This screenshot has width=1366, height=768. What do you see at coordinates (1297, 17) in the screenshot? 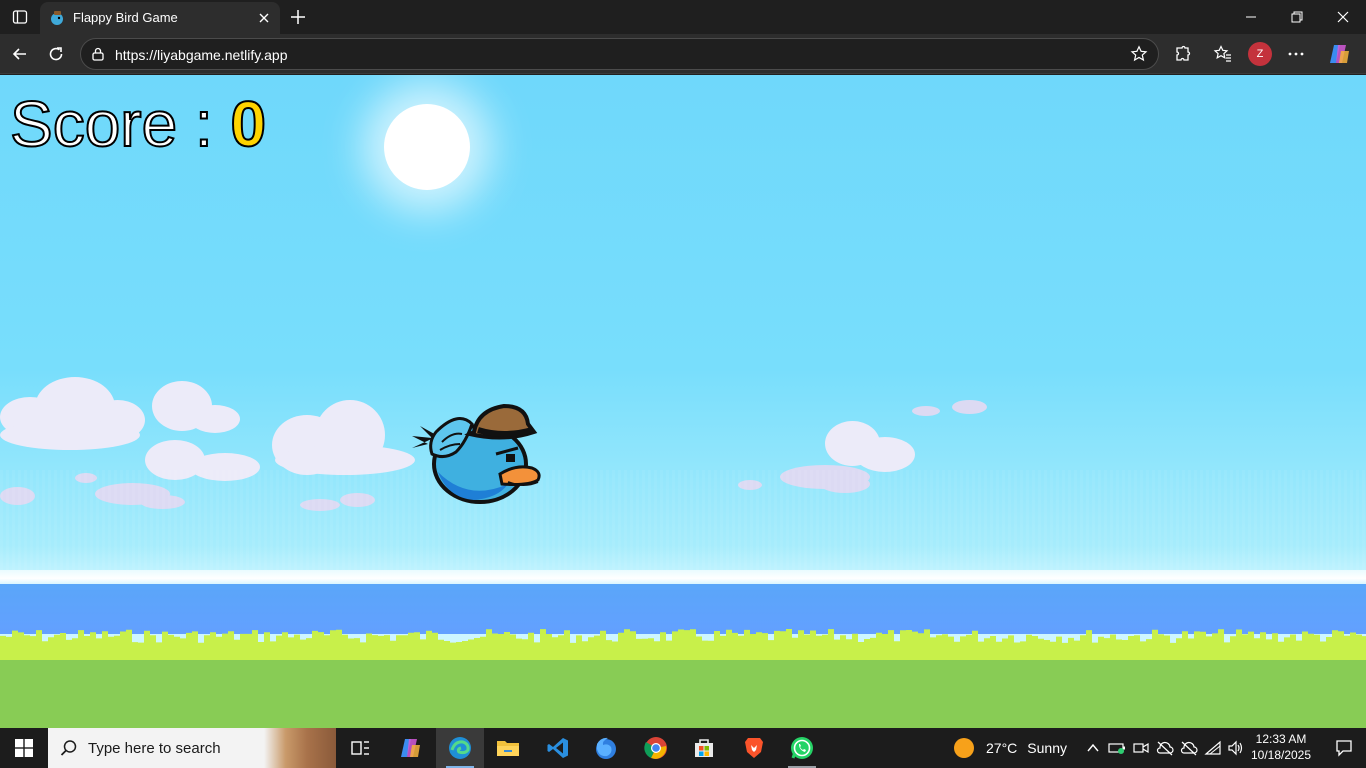
I see `restore-icon` at bounding box center [1297, 17].